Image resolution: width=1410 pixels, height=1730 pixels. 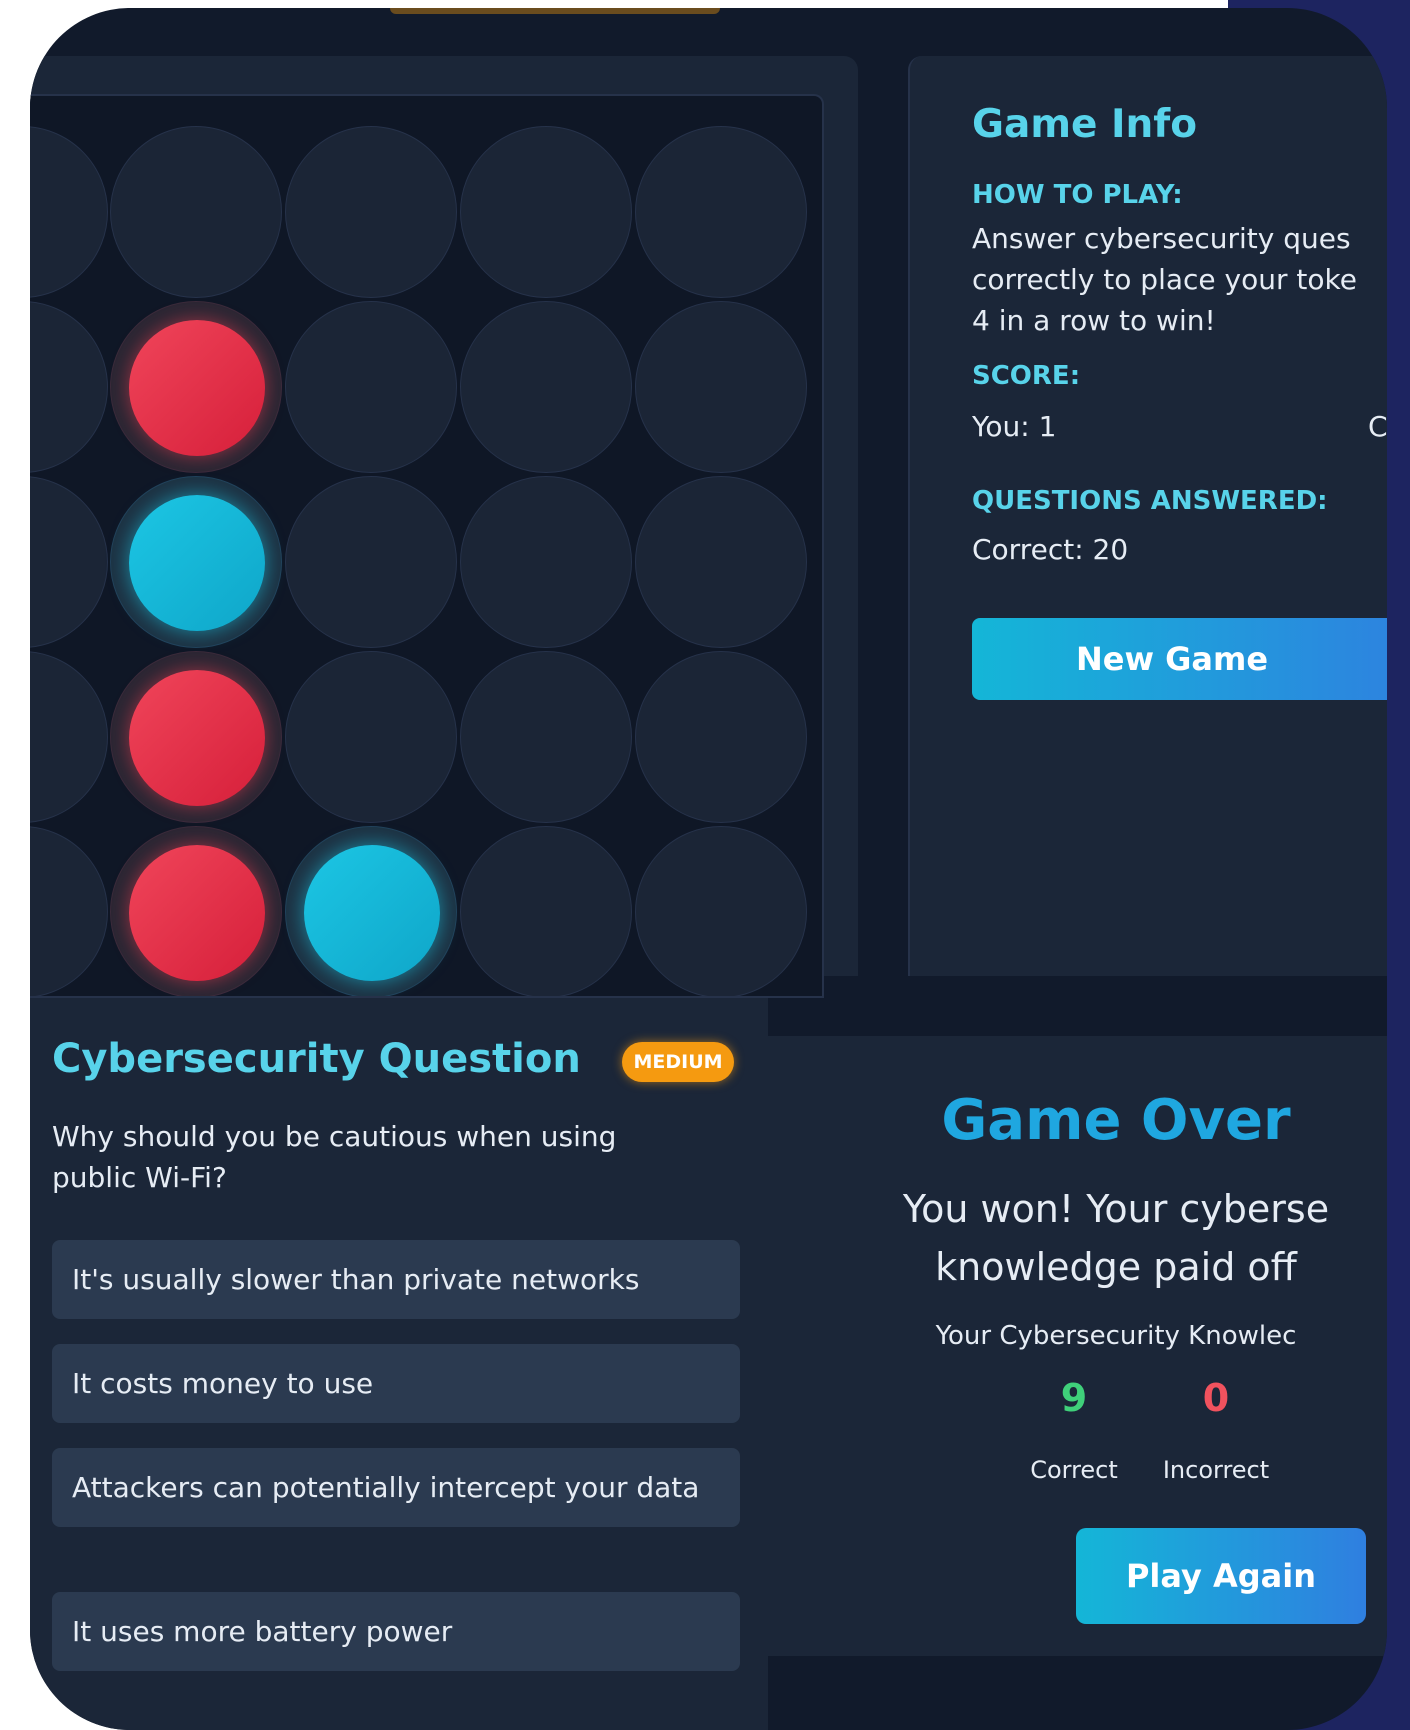 What do you see at coordinates (678, 1062) in the screenshot?
I see `difficulty-badge: MEDIUM` at bounding box center [678, 1062].